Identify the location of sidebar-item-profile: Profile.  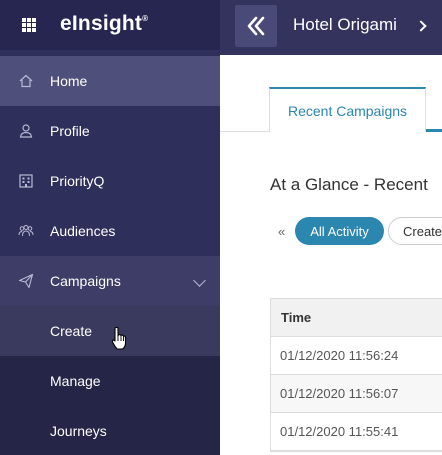
(110, 131).